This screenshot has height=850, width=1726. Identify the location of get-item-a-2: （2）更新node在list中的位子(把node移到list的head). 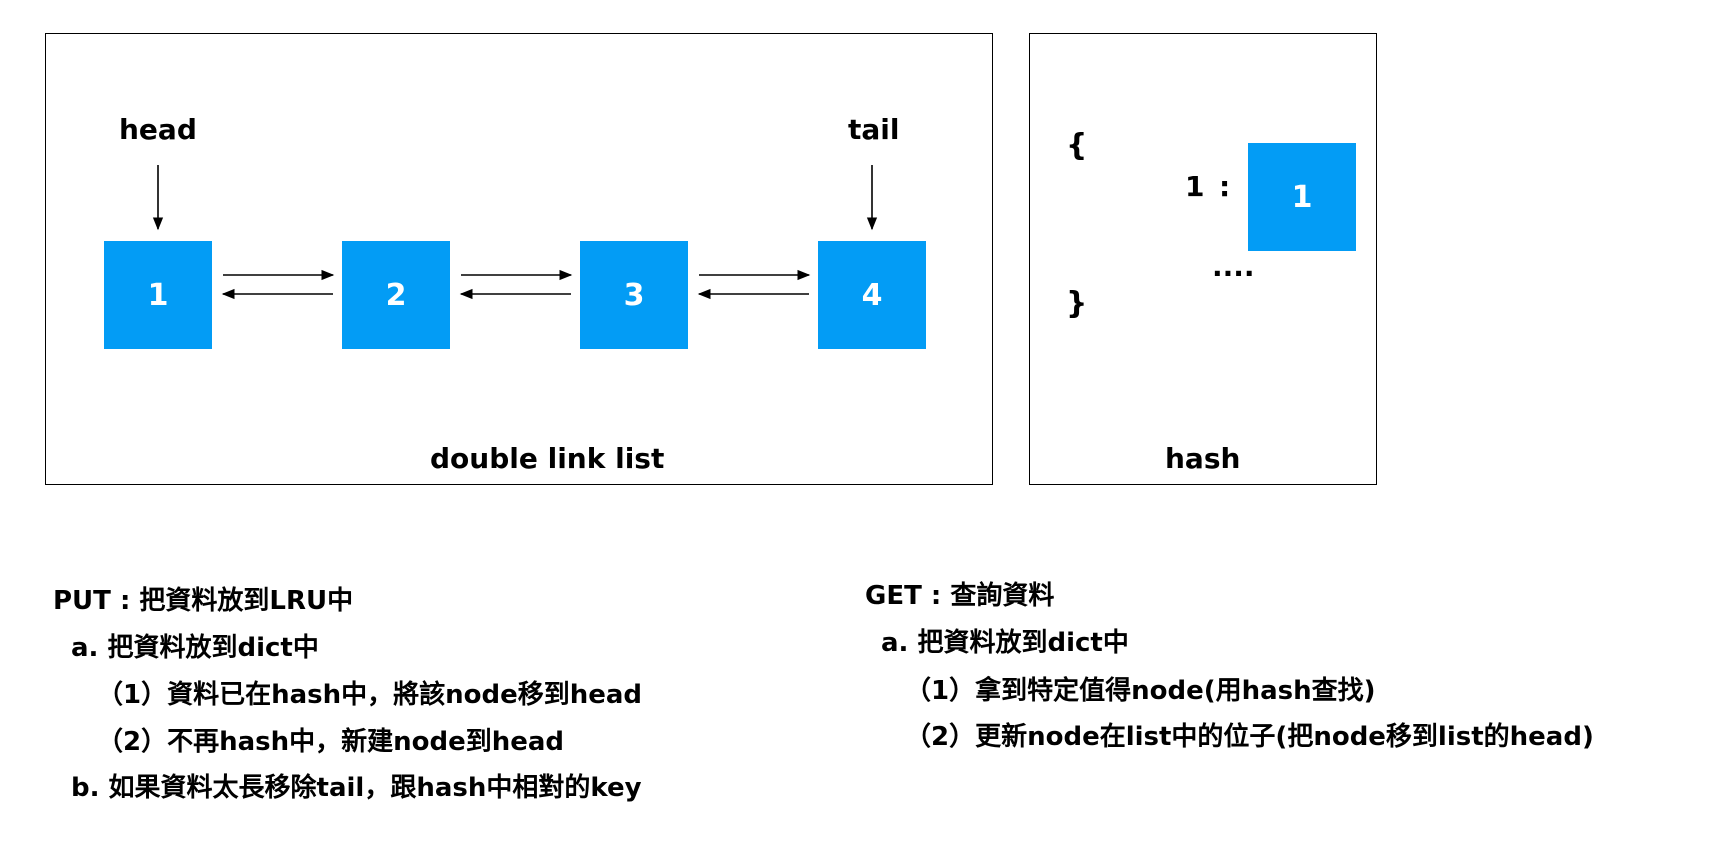
(1249, 737).